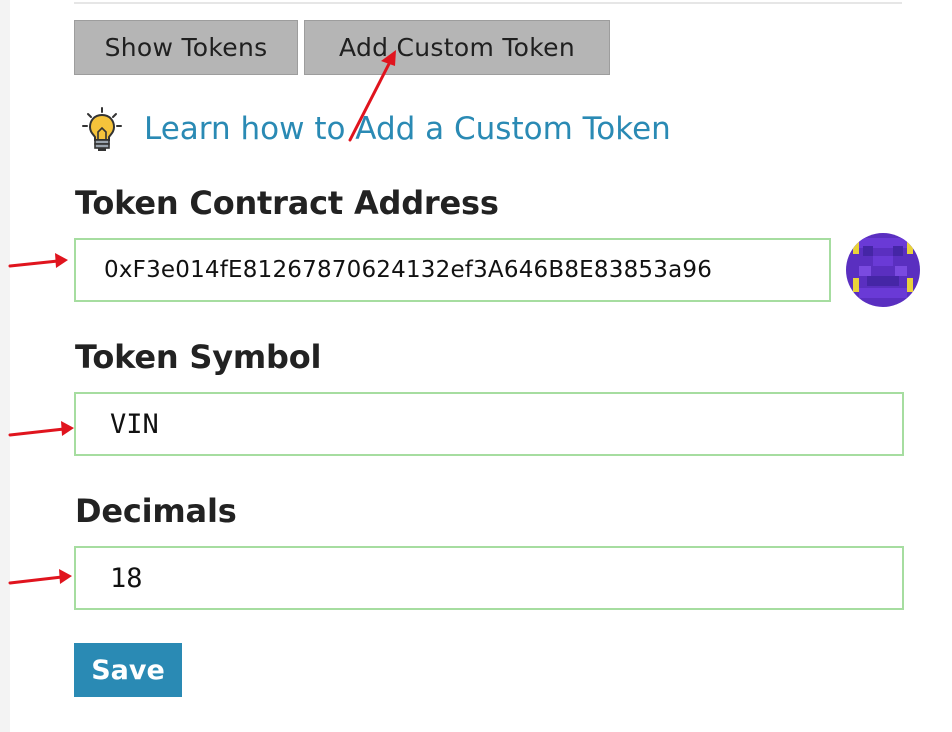 The image size is (952, 732). I want to click on annotation-arrow-address, so click(38, 260).